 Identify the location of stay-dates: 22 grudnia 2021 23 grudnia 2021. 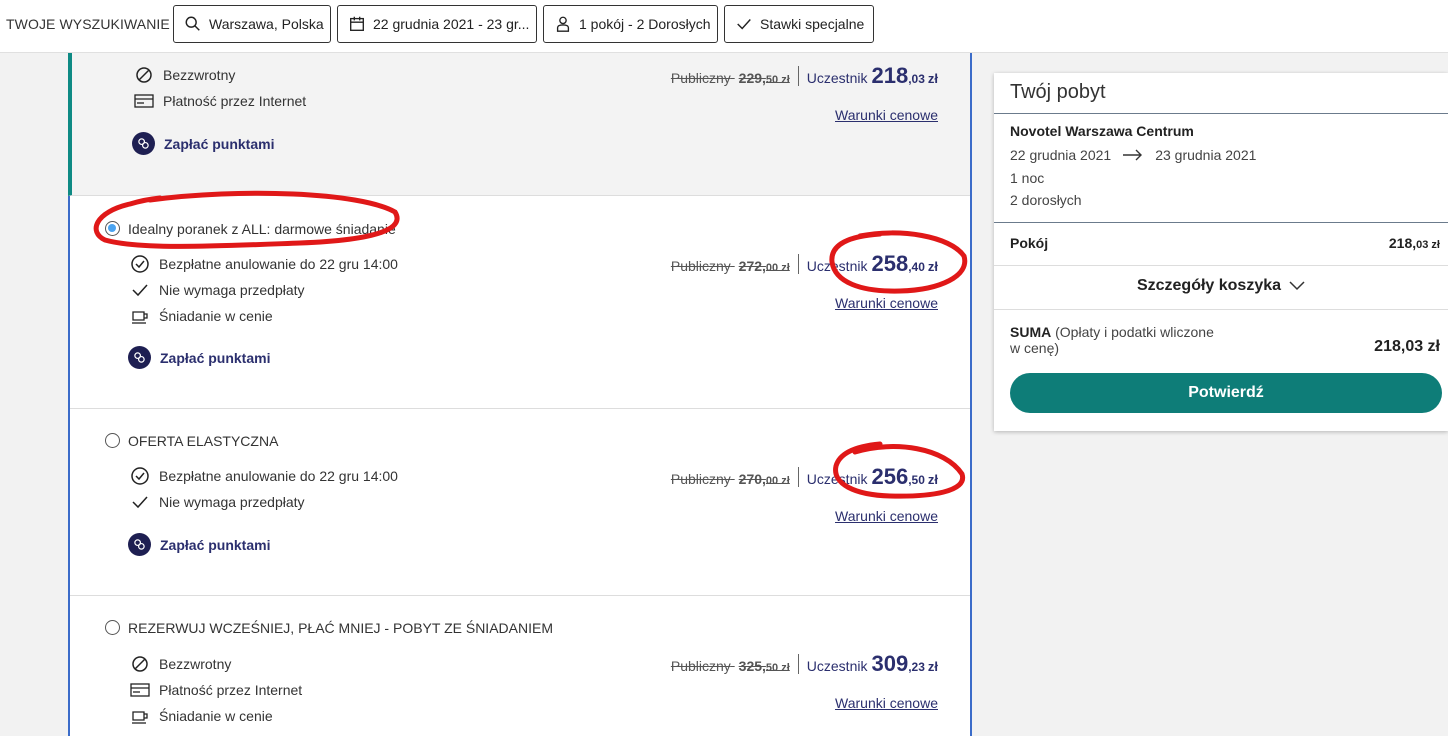
(1133, 155).